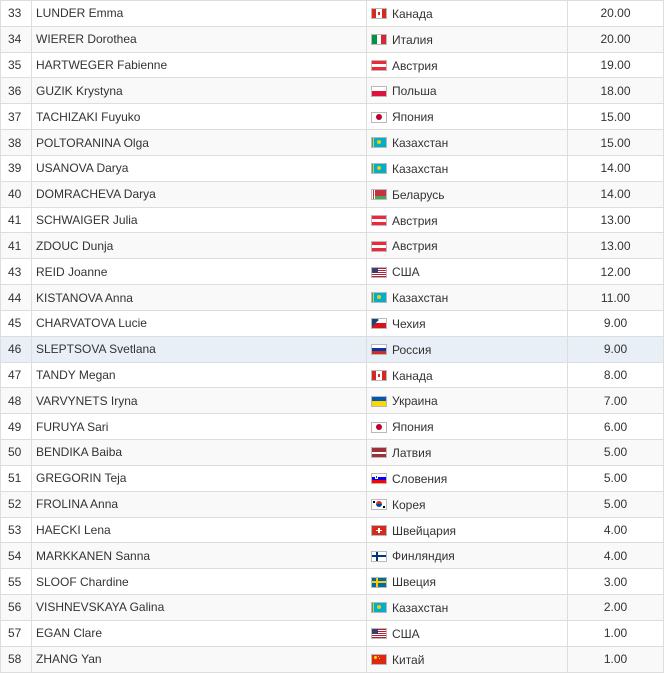 This screenshot has height=673, width=664. I want to click on athlete-name-cell: TANDY Megan, so click(199, 375).